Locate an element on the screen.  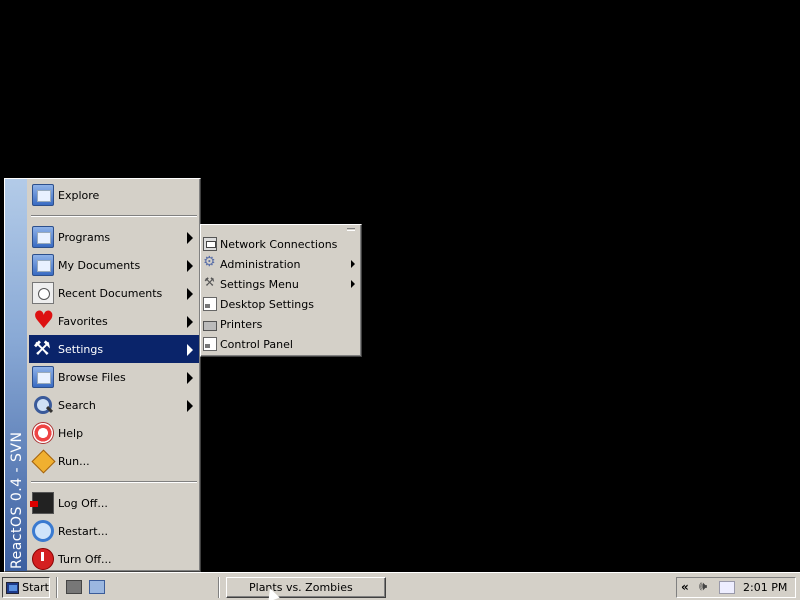
menu-item-favorites: Favorites is located at coordinates (114, 320).